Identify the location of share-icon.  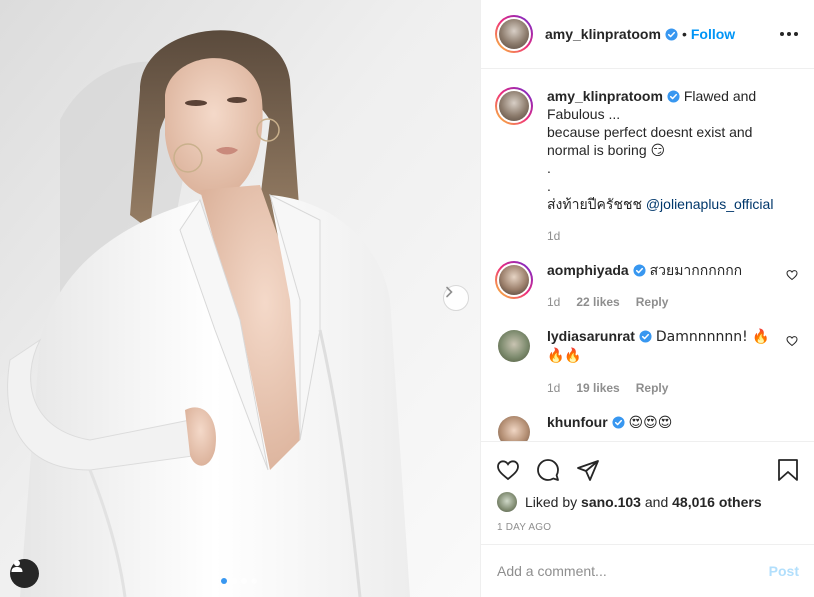
(588, 470).